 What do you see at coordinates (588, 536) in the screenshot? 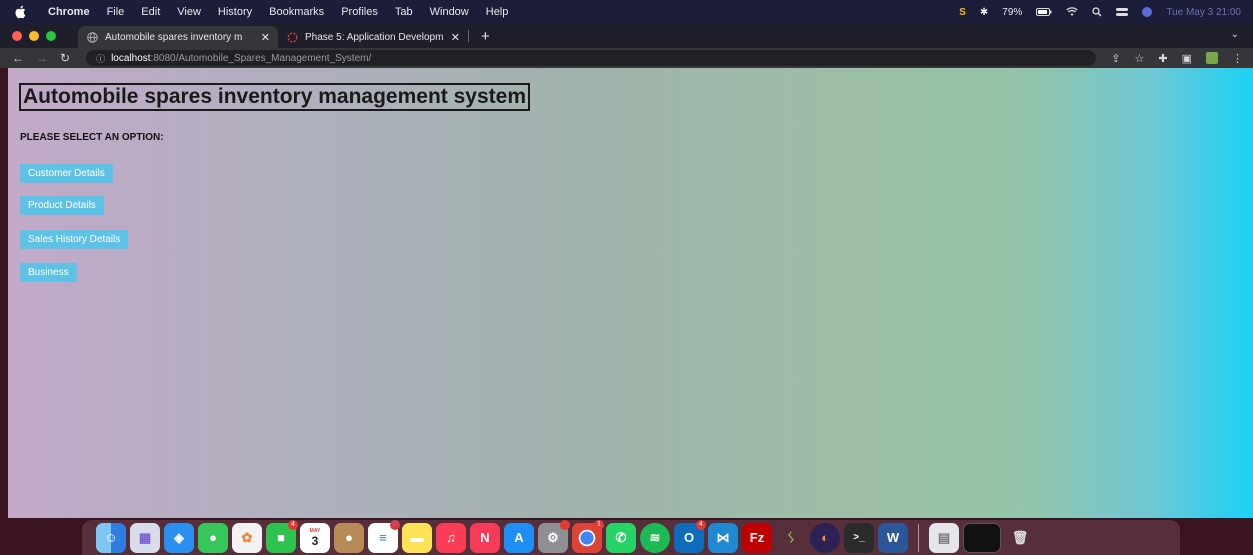
I see `chrome-icon: 1` at bounding box center [588, 536].